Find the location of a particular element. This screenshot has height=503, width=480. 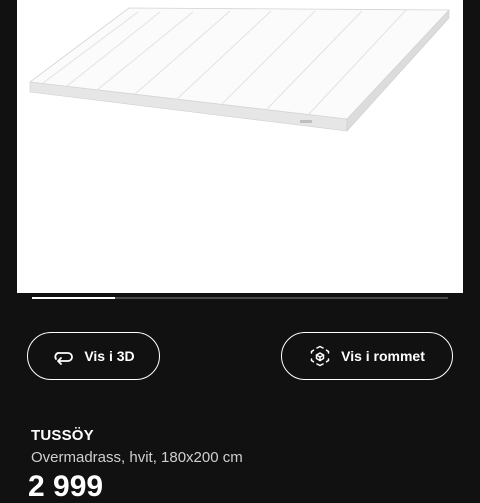

carousel-progress-fill is located at coordinates (74, 298).